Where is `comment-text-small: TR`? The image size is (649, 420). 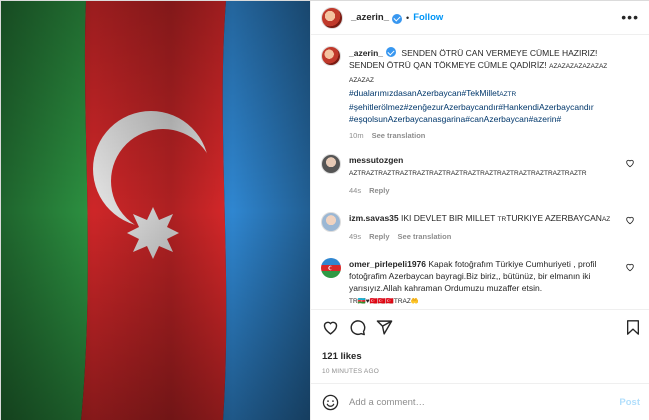
comment-text-small: TR is located at coordinates (502, 219).